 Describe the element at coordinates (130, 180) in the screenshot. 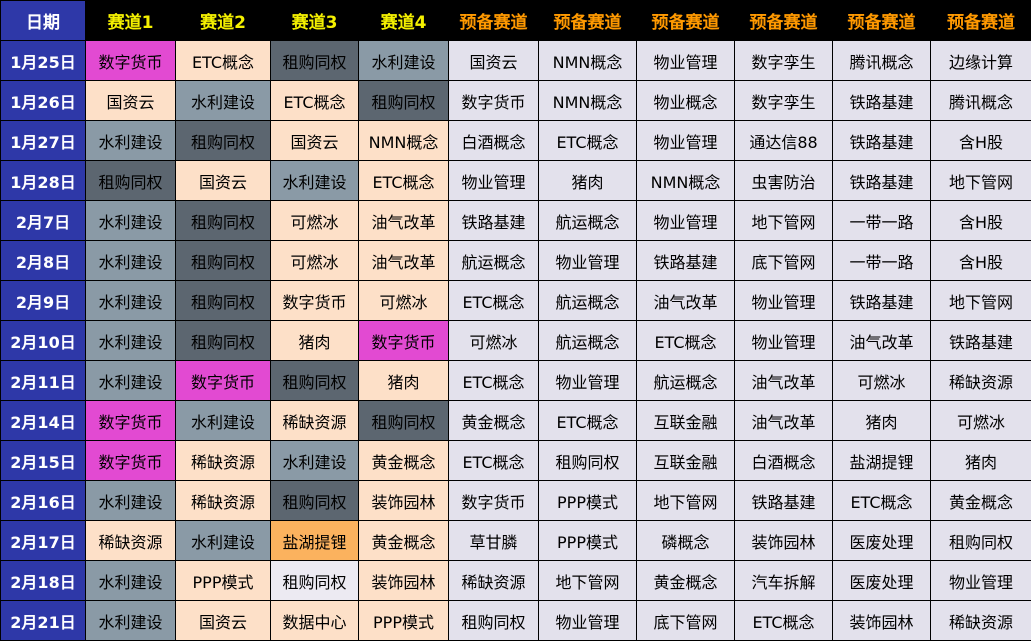

I see `track-1-cell: 租购同权` at that location.